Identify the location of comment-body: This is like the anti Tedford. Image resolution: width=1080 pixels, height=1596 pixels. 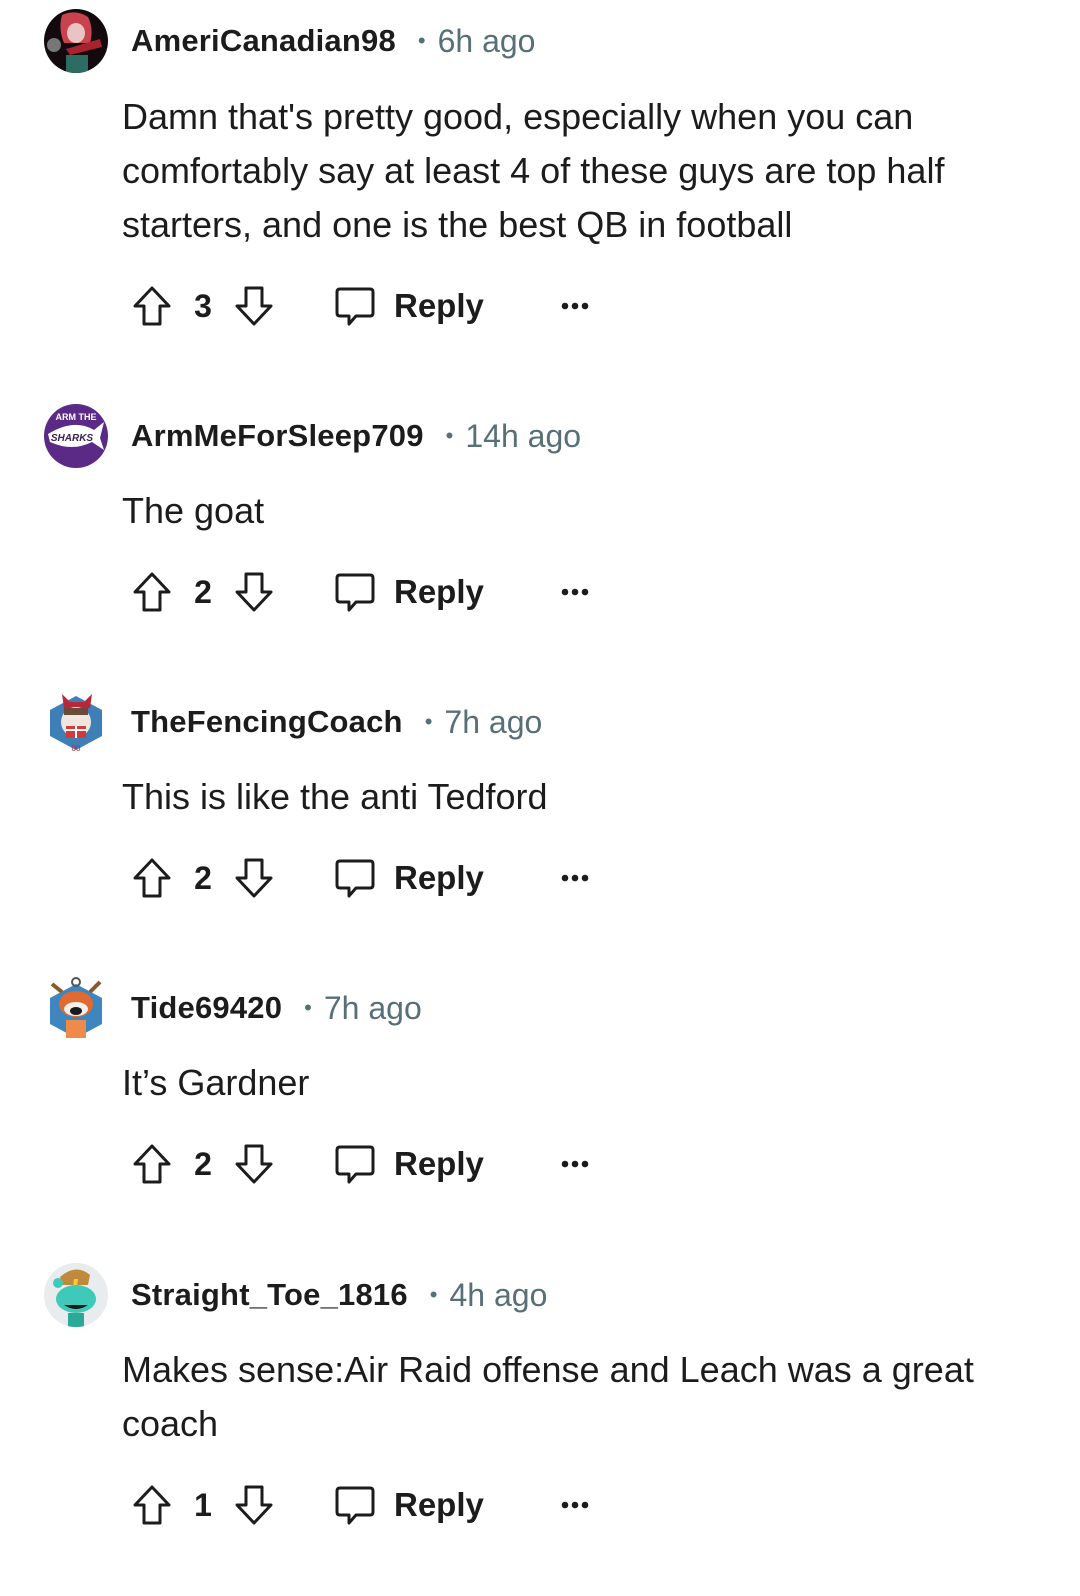
(572, 797).